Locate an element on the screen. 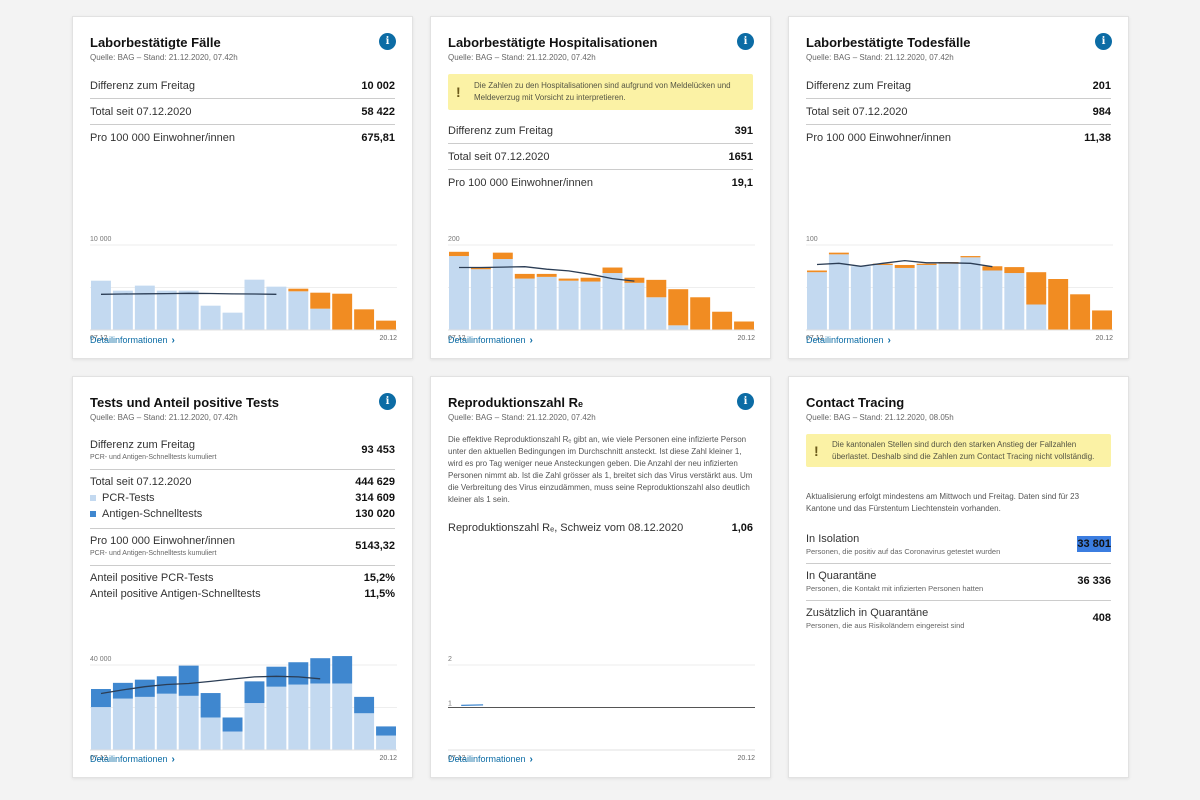  stat-value: 36 336 is located at coordinates (1094, 581).